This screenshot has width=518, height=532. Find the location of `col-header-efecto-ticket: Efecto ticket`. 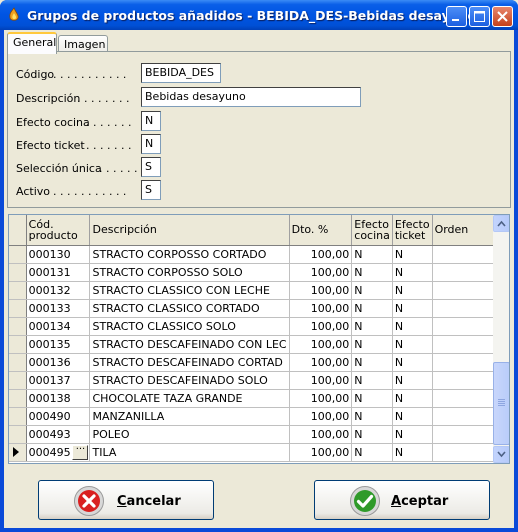

col-header-efecto-ticket: Efecto ticket is located at coordinates (412, 230).